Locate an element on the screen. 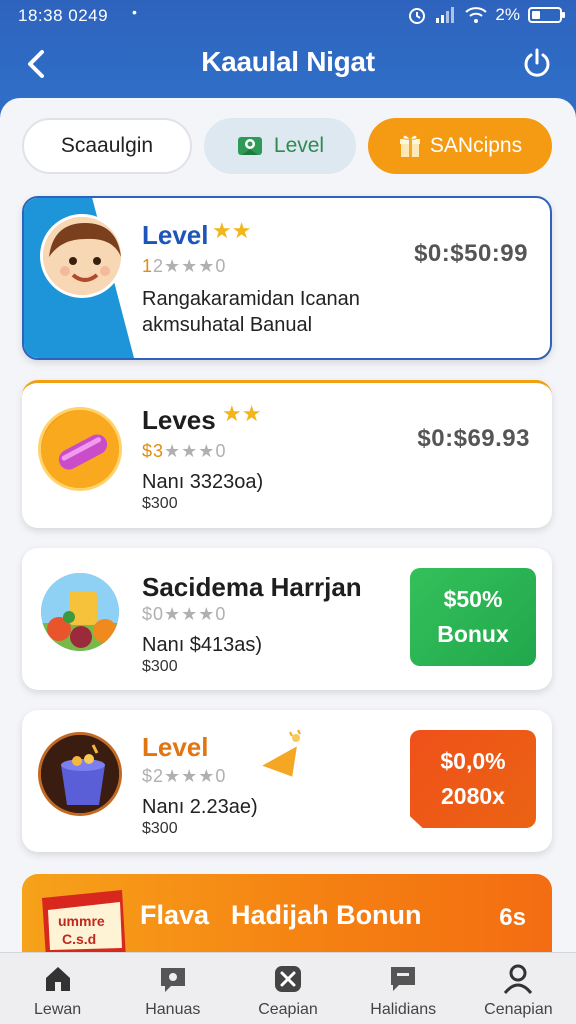  party-hat-icon is located at coordinates (281, 753).